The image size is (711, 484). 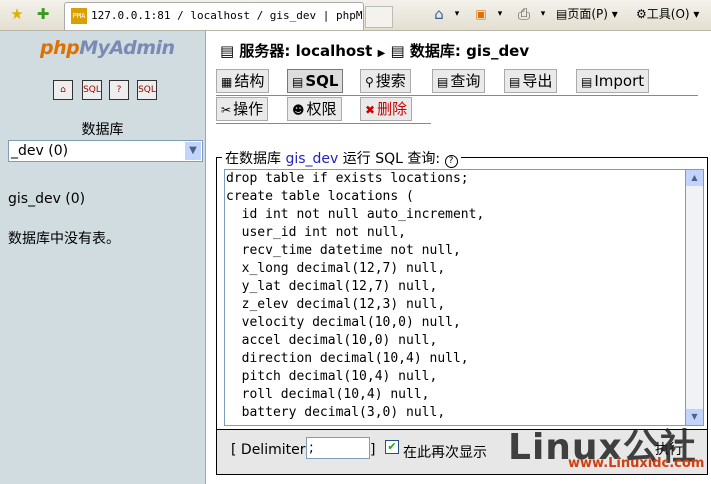 I want to click on scroll-up-icon: ▲, so click(x=694, y=178).